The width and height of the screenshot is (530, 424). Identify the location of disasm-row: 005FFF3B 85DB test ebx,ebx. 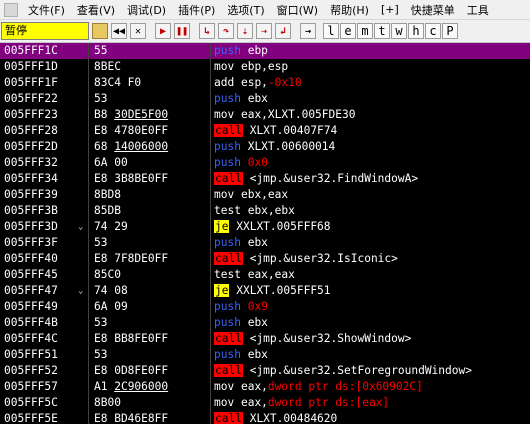
(265, 211).